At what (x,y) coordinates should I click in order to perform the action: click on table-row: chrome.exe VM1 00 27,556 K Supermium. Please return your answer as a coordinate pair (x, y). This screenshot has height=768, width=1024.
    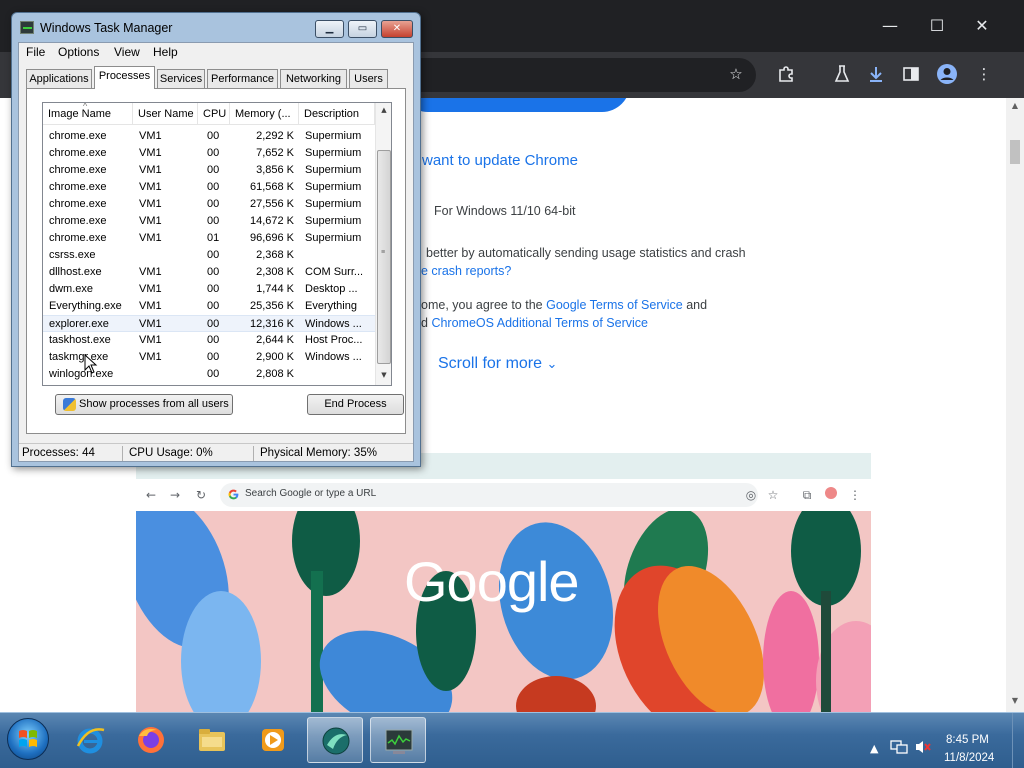
    Looking at the image, I should click on (209, 204).